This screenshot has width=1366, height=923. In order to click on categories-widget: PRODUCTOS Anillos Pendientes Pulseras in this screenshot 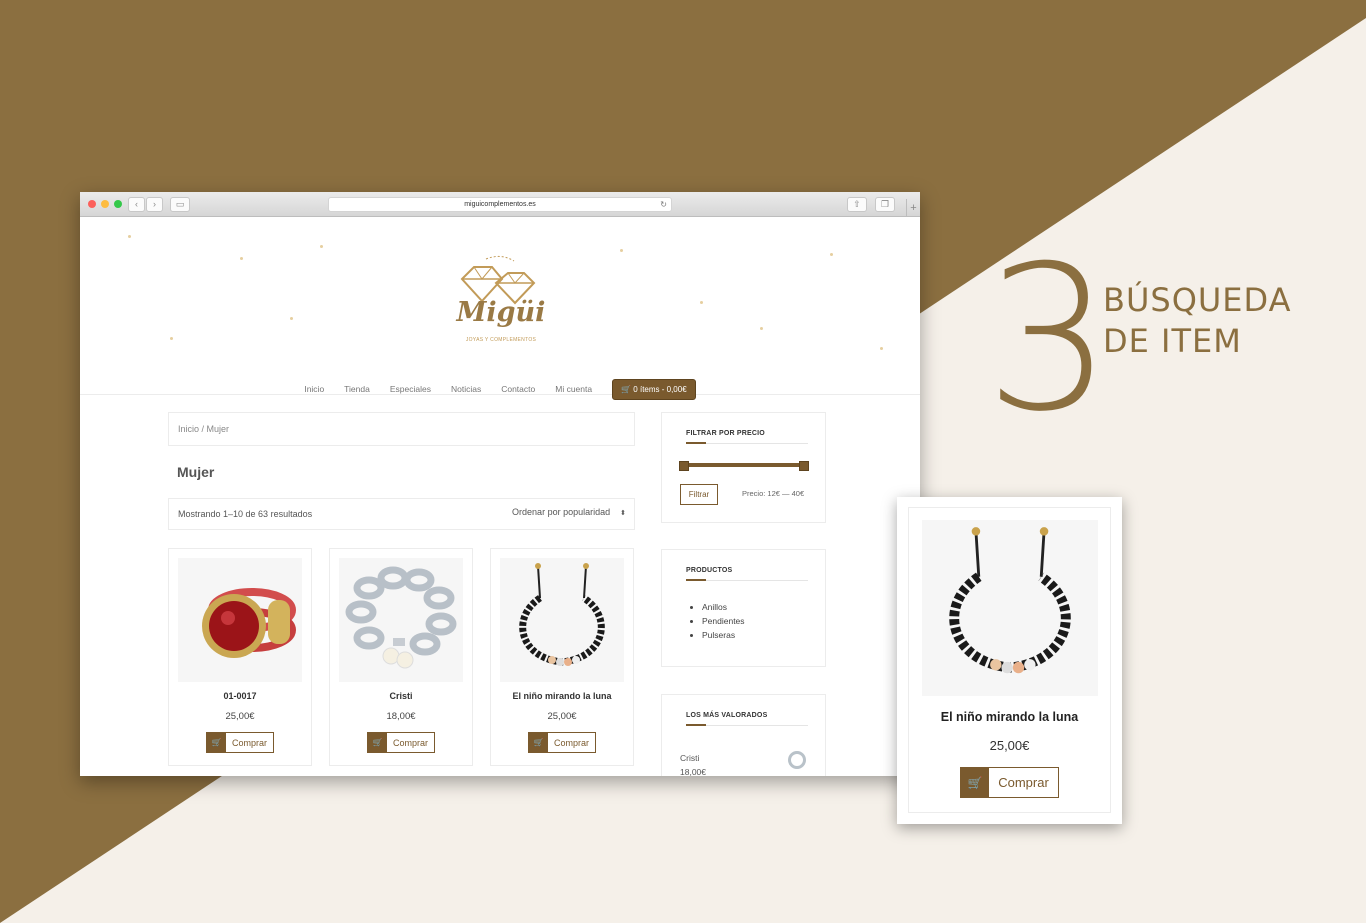, I will do `click(743, 608)`.